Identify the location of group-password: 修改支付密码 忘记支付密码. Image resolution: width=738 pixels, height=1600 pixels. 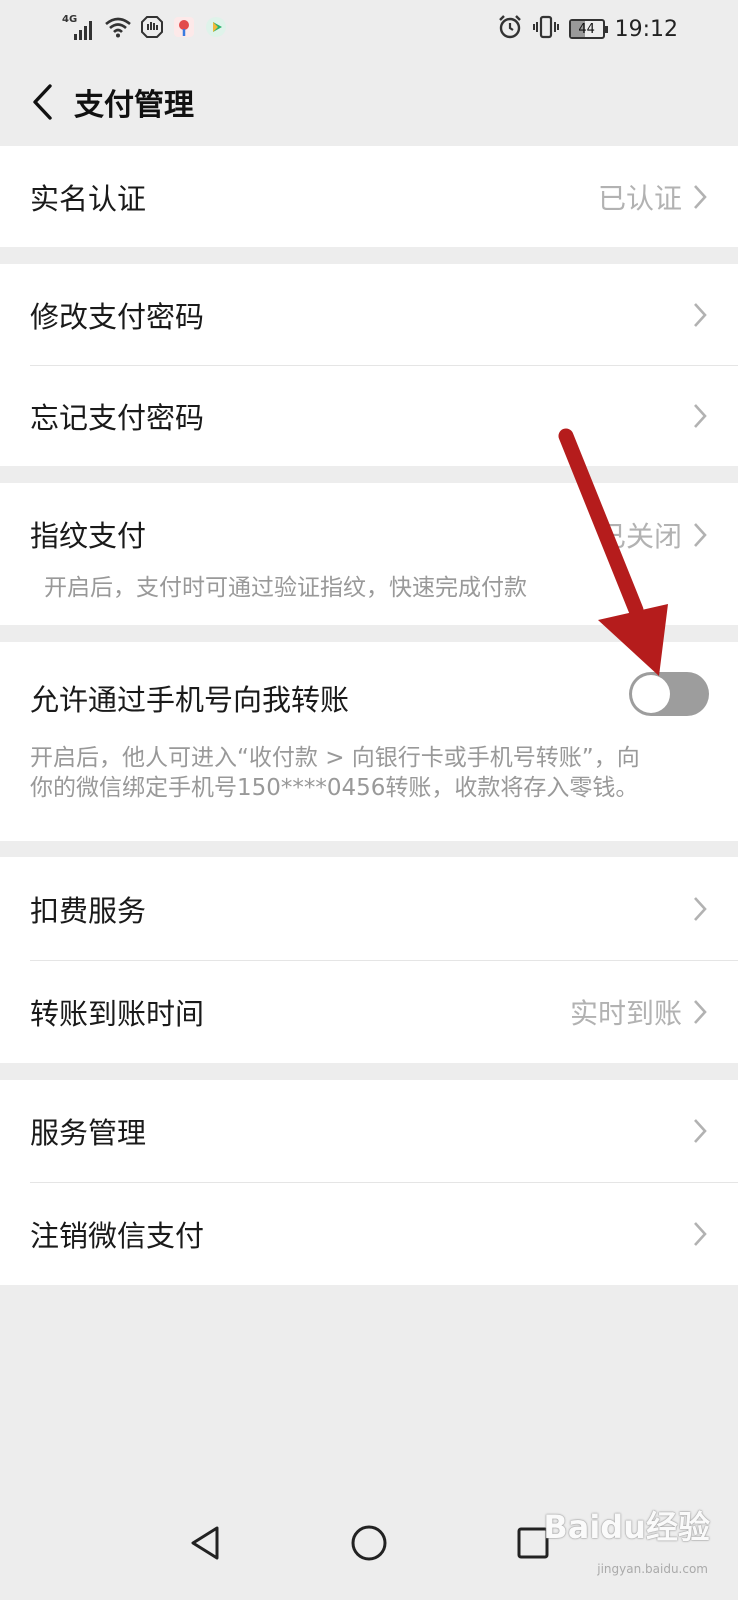
(369, 365).